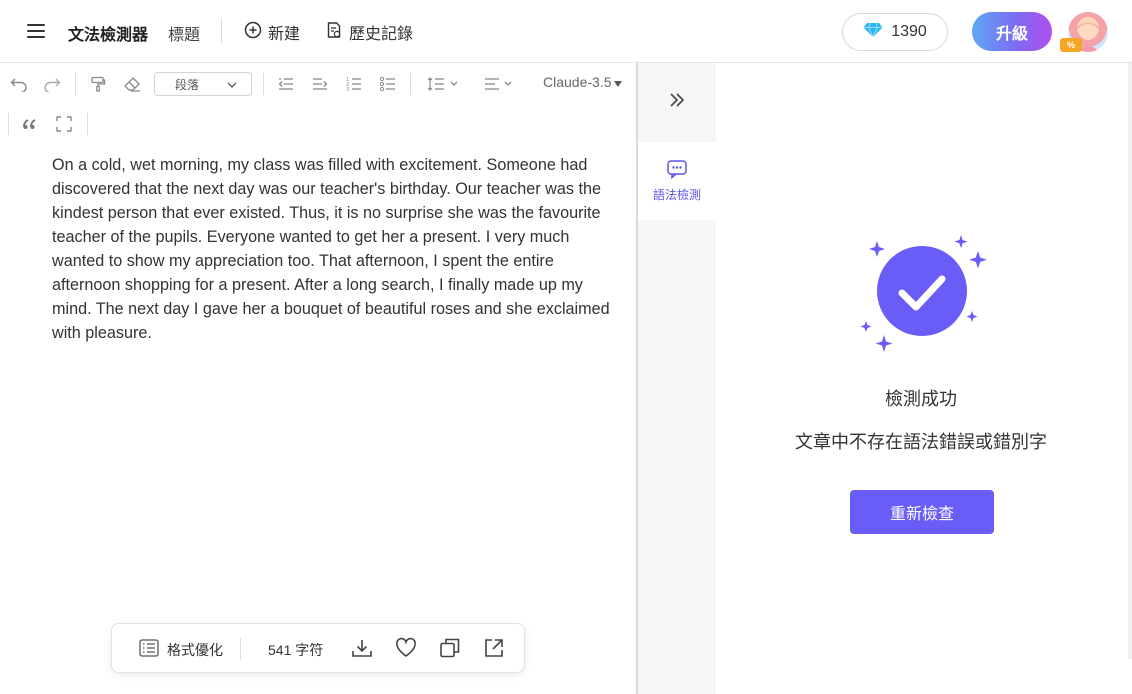  What do you see at coordinates (1012, 31) in the screenshot?
I see `upgrade-button: 升級` at bounding box center [1012, 31].